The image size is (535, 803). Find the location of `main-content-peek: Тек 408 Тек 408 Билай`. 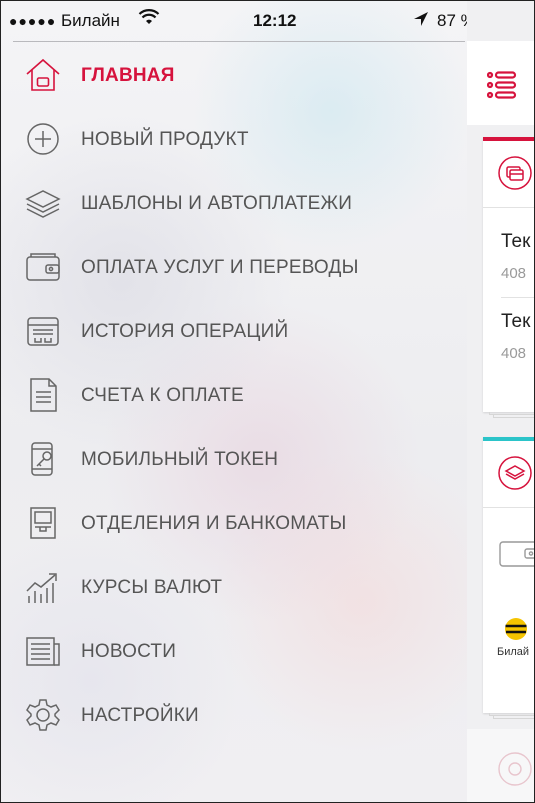

main-content-peek: Тек 408 Тек 408 Билай is located at coordinates (500, 401).